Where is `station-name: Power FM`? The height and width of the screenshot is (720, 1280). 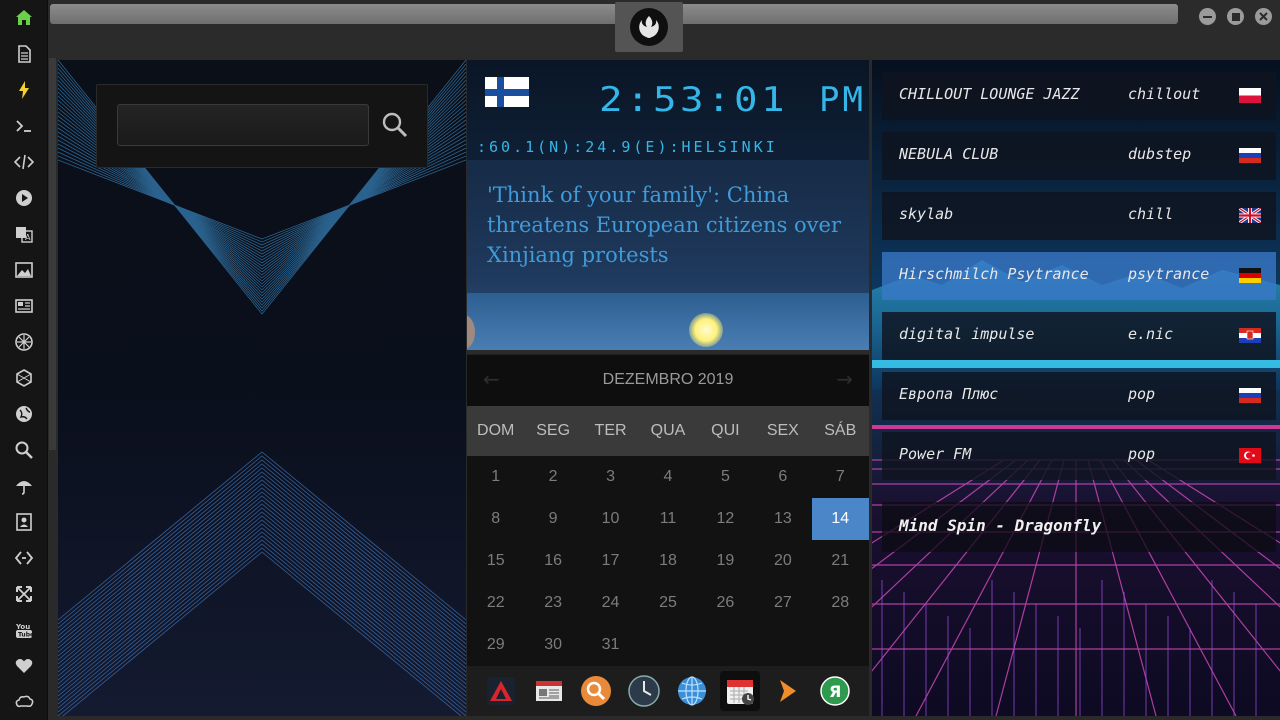
station-name: Power FM is located at coordinates (935, 454).